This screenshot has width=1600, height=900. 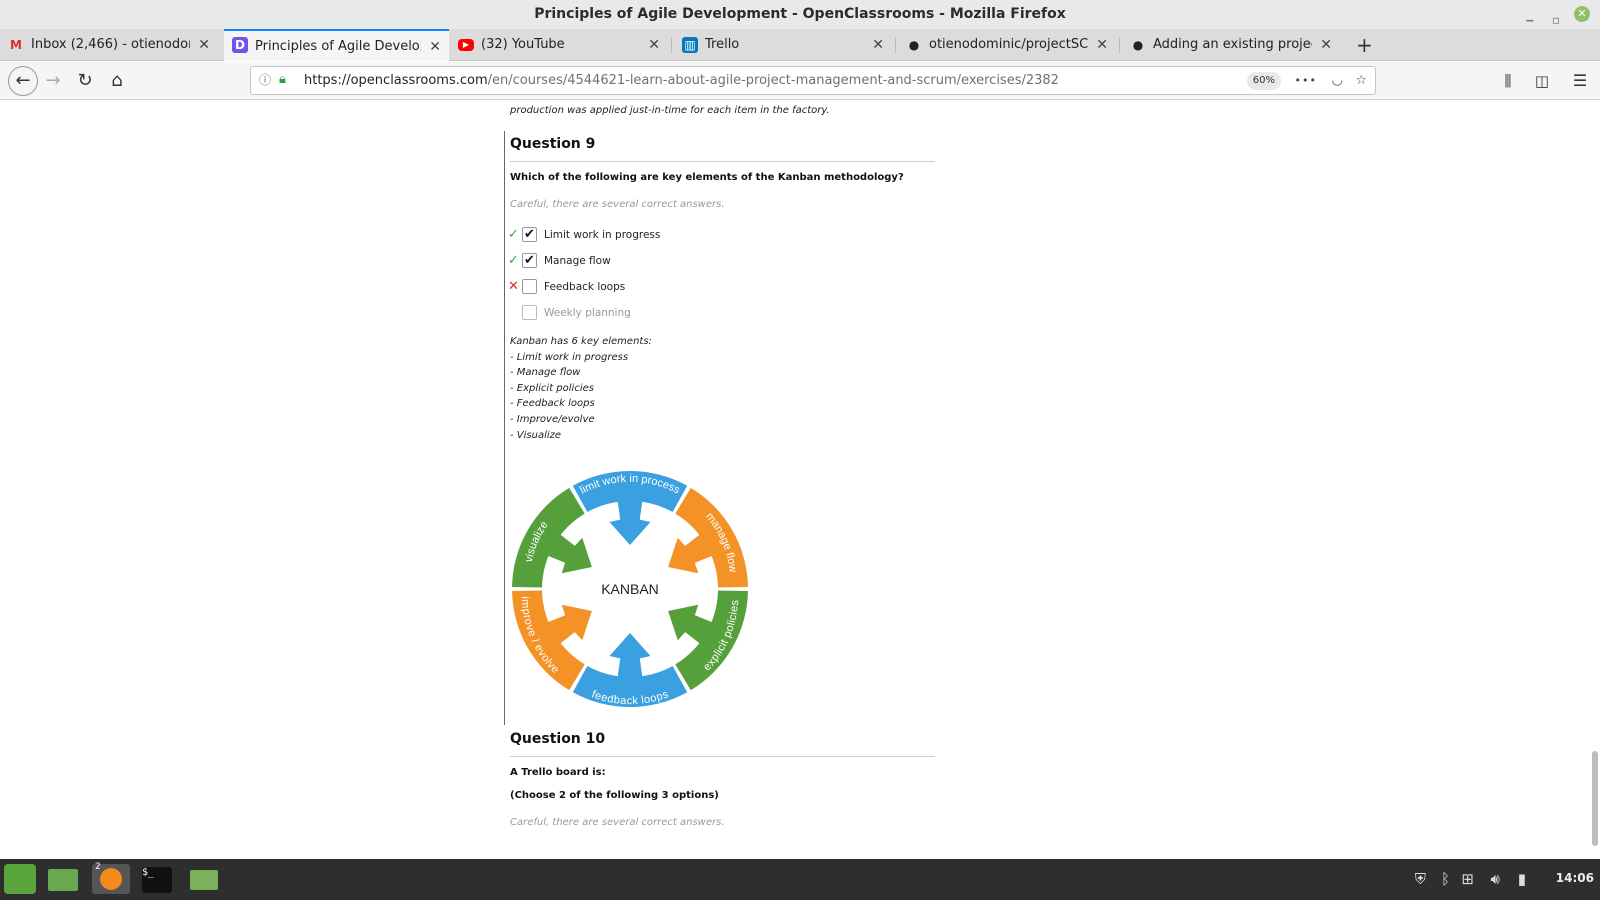 What do you see at coordinates (240, 45) in the screenshot?
I see `openclassrooms-icon: D` at bounding box center [240, 45].